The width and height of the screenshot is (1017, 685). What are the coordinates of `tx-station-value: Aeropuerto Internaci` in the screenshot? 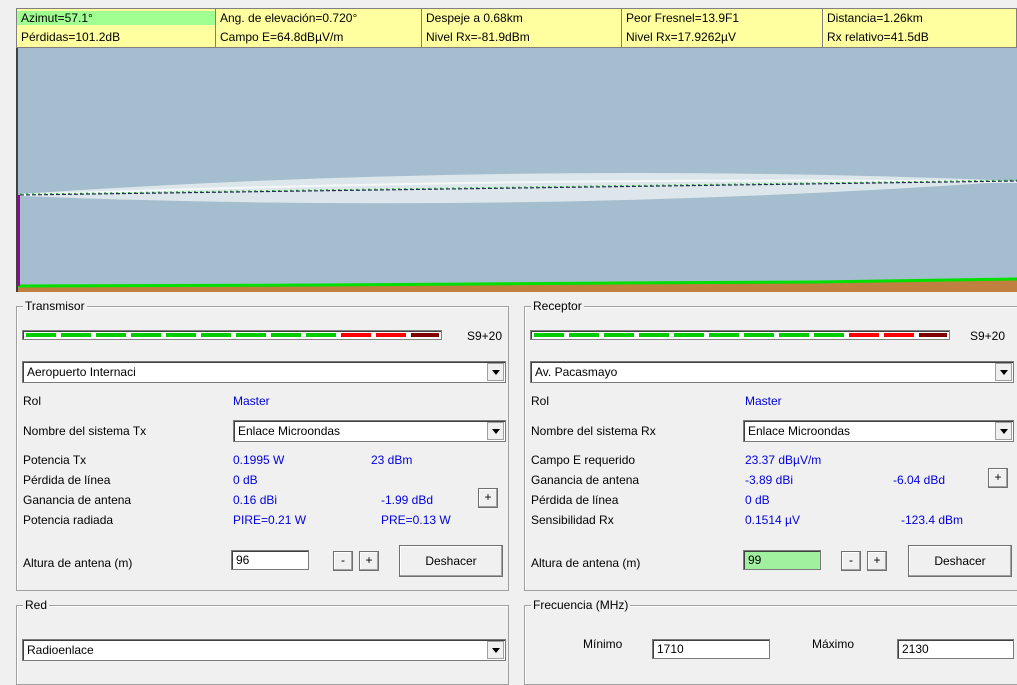 It's located at (81, 372).